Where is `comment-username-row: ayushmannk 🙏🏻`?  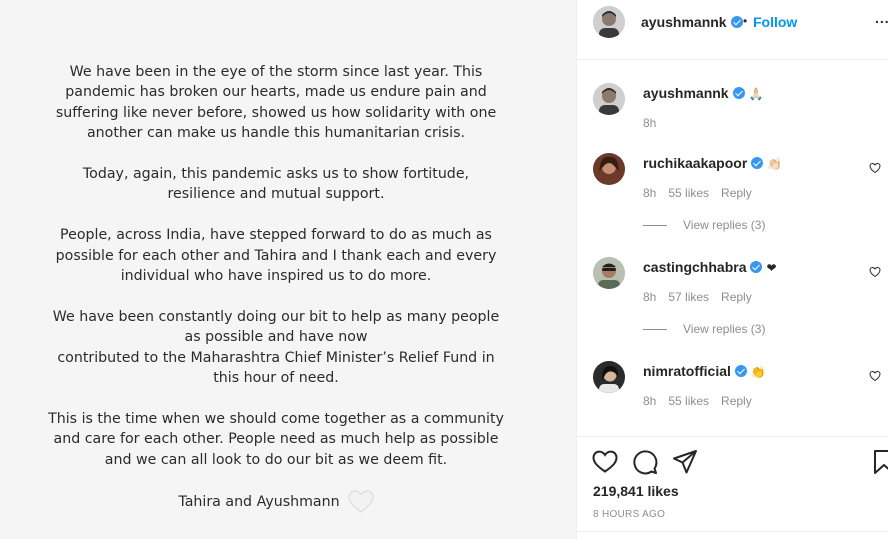
comment-username-row: ayushmannk 🙏🏻 is located at coordinates (703, 93).